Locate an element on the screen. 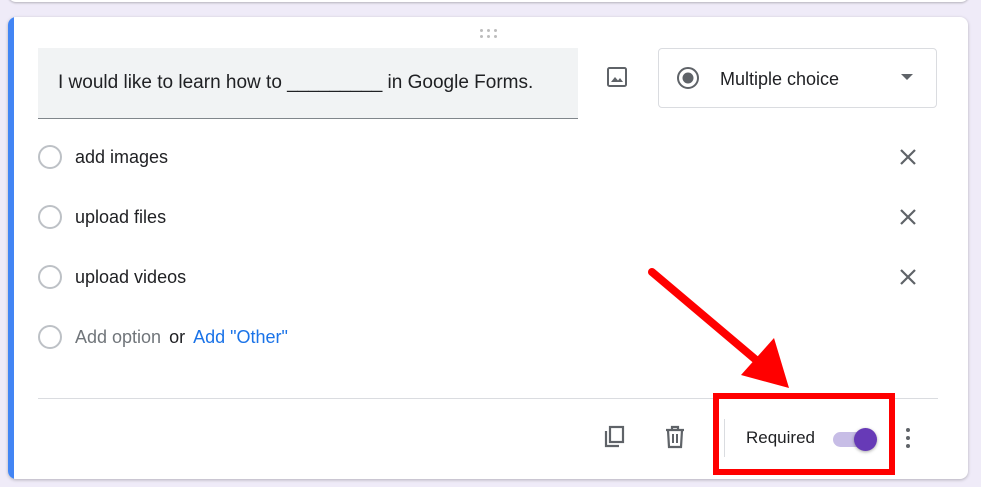  add-option-button: Add option is located at coordinates (118, 337).